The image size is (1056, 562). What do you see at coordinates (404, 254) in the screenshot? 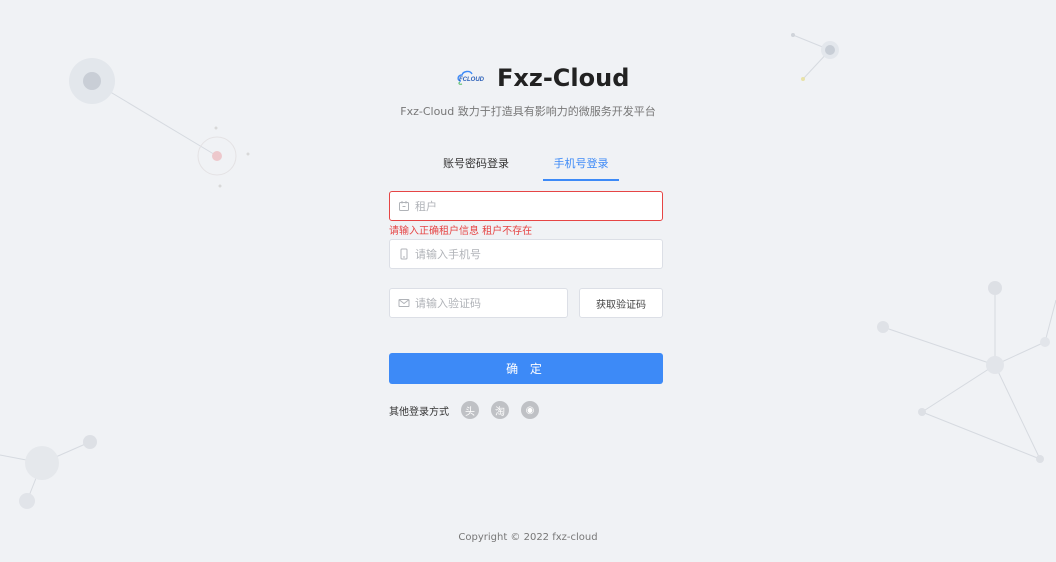
I see `mobile-icon` at bounding box center [404, 254].